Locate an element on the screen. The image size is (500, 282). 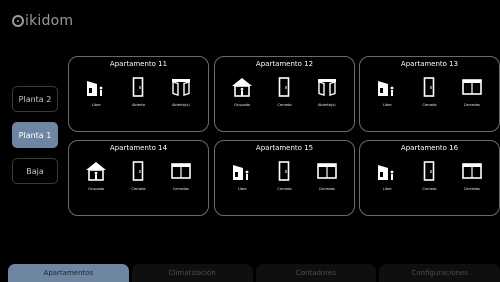
apartment-title: Apartamento 14 is located at coordinates (138, 148).